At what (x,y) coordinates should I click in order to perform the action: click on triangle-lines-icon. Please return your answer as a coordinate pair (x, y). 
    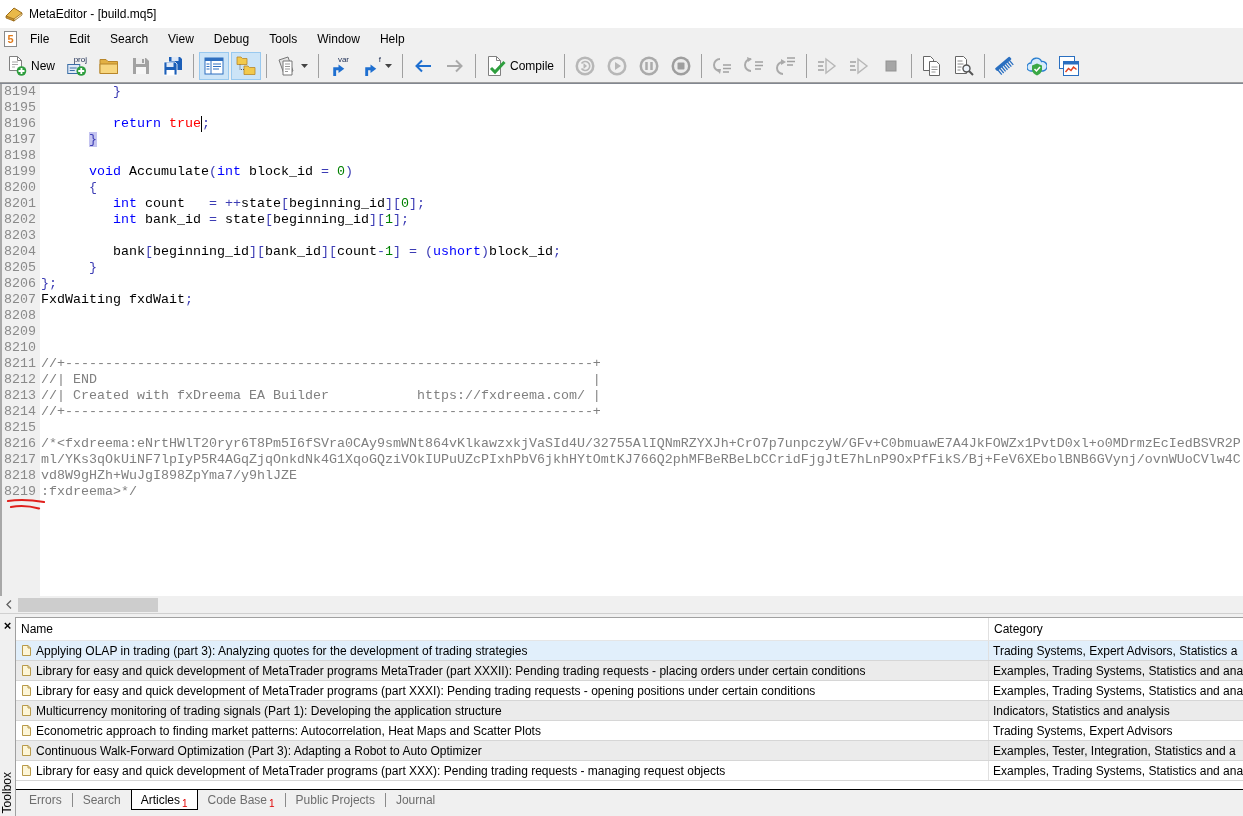
    Looking at the image, I should click on (827, 65).